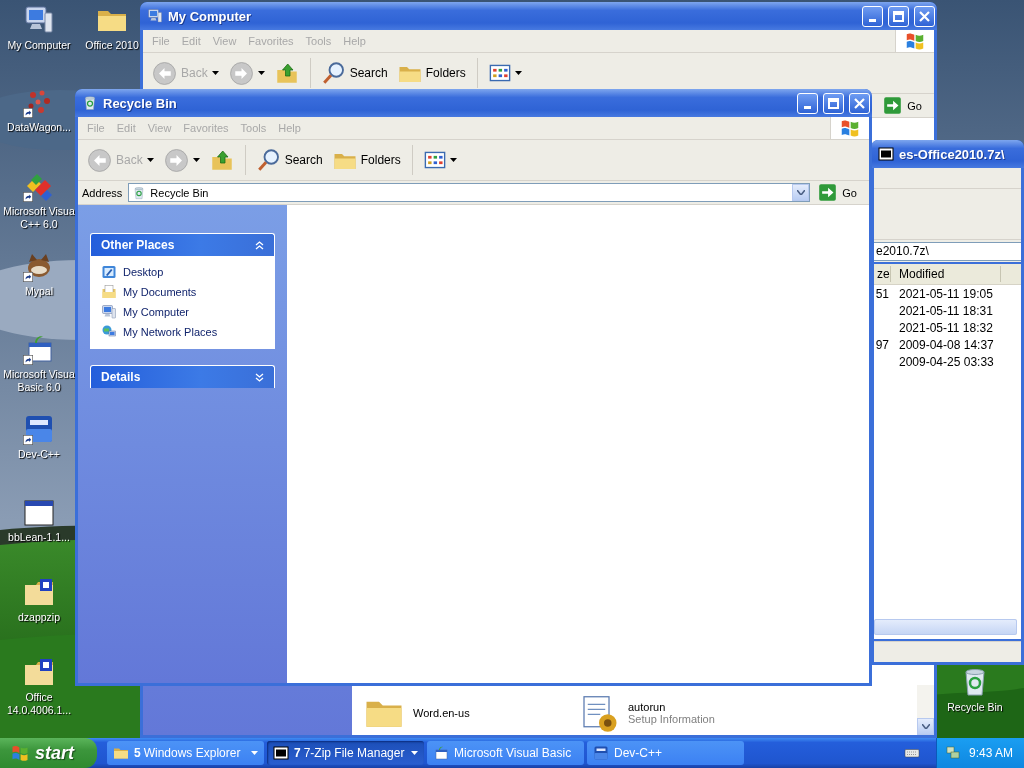 The width and height of the screenshot is (1024, 768). I want to click on app-icon, so click(601, 753).